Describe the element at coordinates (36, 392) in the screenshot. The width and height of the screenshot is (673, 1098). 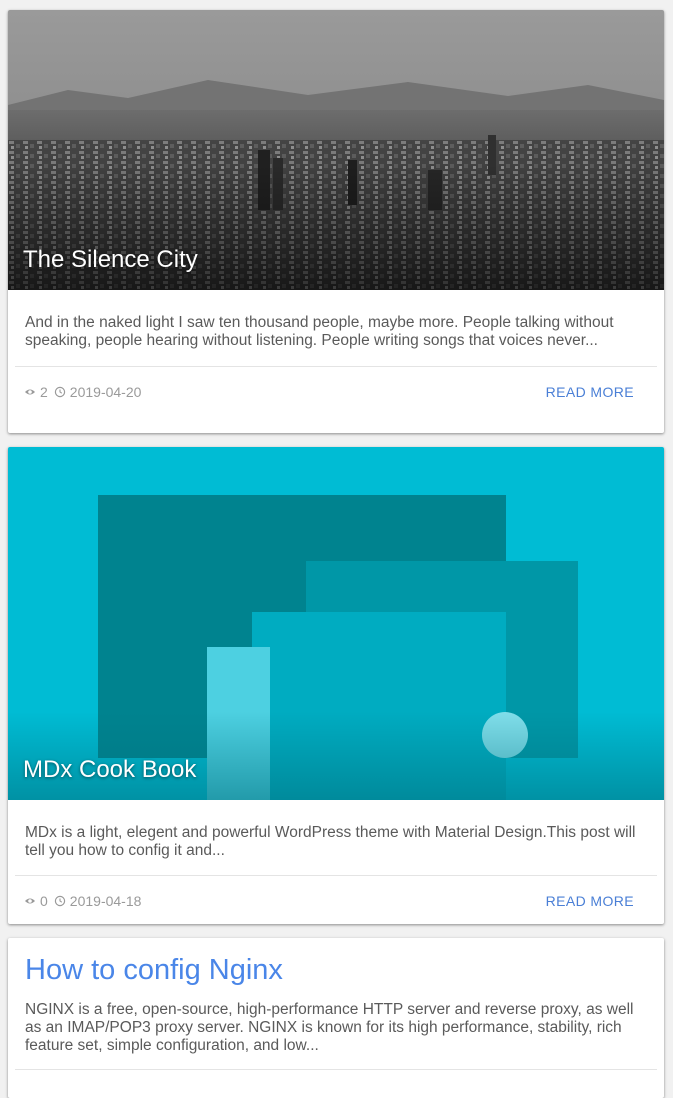
I see `views-count: 2` at that location.